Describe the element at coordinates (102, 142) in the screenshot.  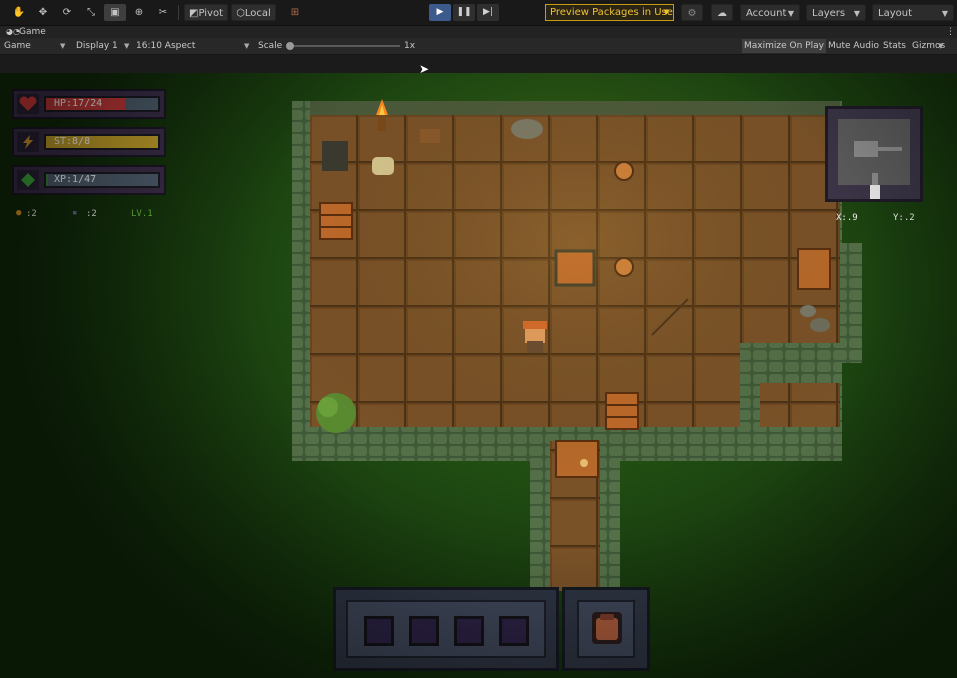
I see `stamina-bar-track: ST:8/8` at that location.